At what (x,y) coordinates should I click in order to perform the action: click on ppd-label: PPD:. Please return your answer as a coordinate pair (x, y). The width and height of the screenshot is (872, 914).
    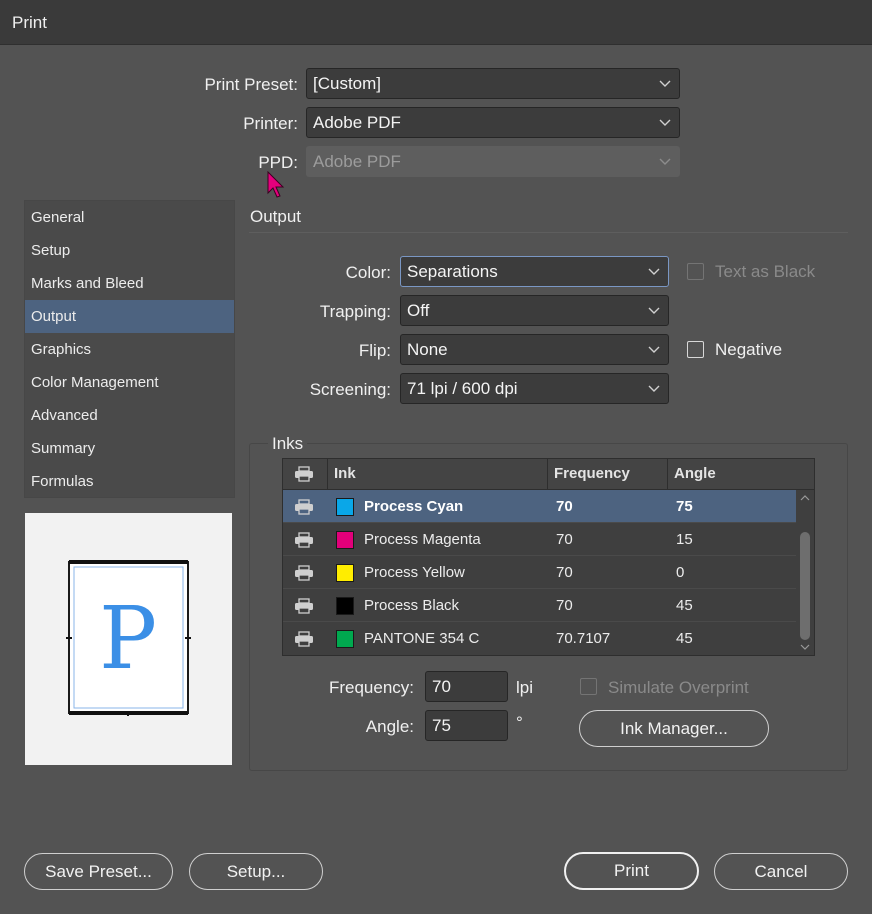
    Looking at the image, I should click on (278, 162).